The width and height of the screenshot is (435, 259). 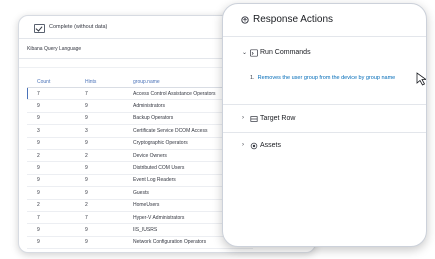 I want to click on status-label: Complete (without data), so click(x=78, y=27).